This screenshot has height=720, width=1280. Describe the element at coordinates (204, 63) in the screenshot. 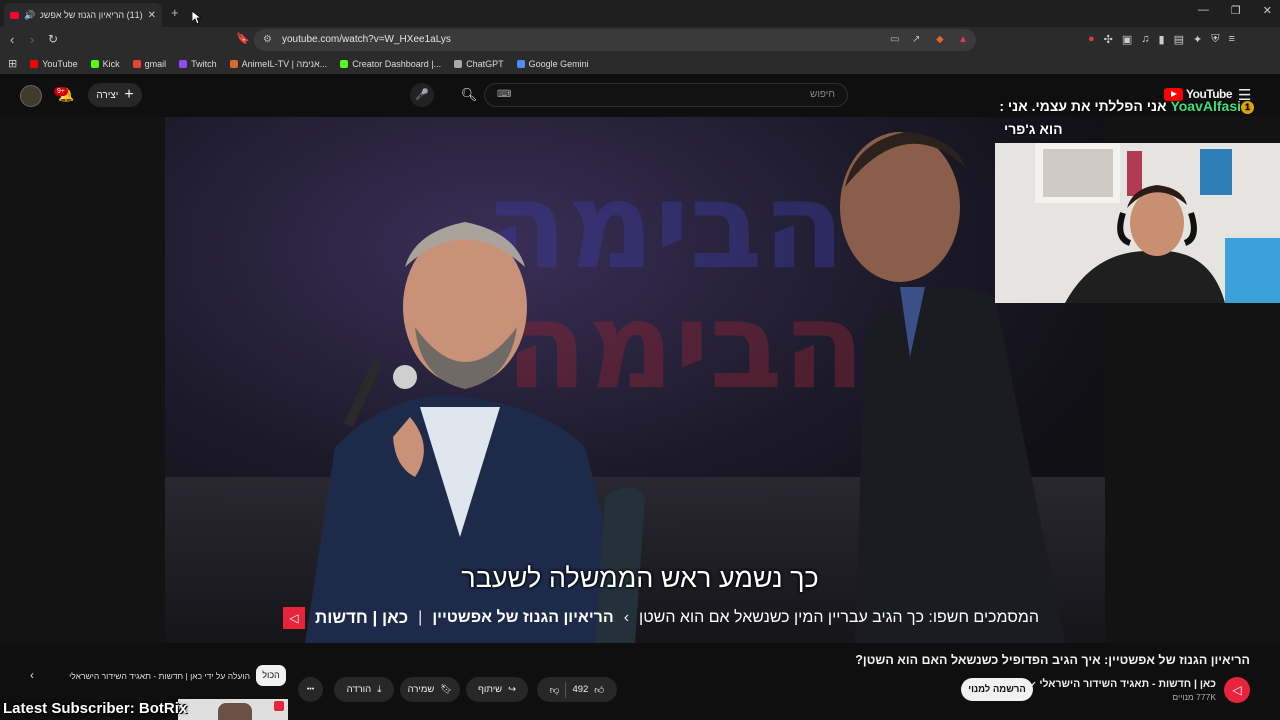

I see `bookmark-label: Twitch` at that location.